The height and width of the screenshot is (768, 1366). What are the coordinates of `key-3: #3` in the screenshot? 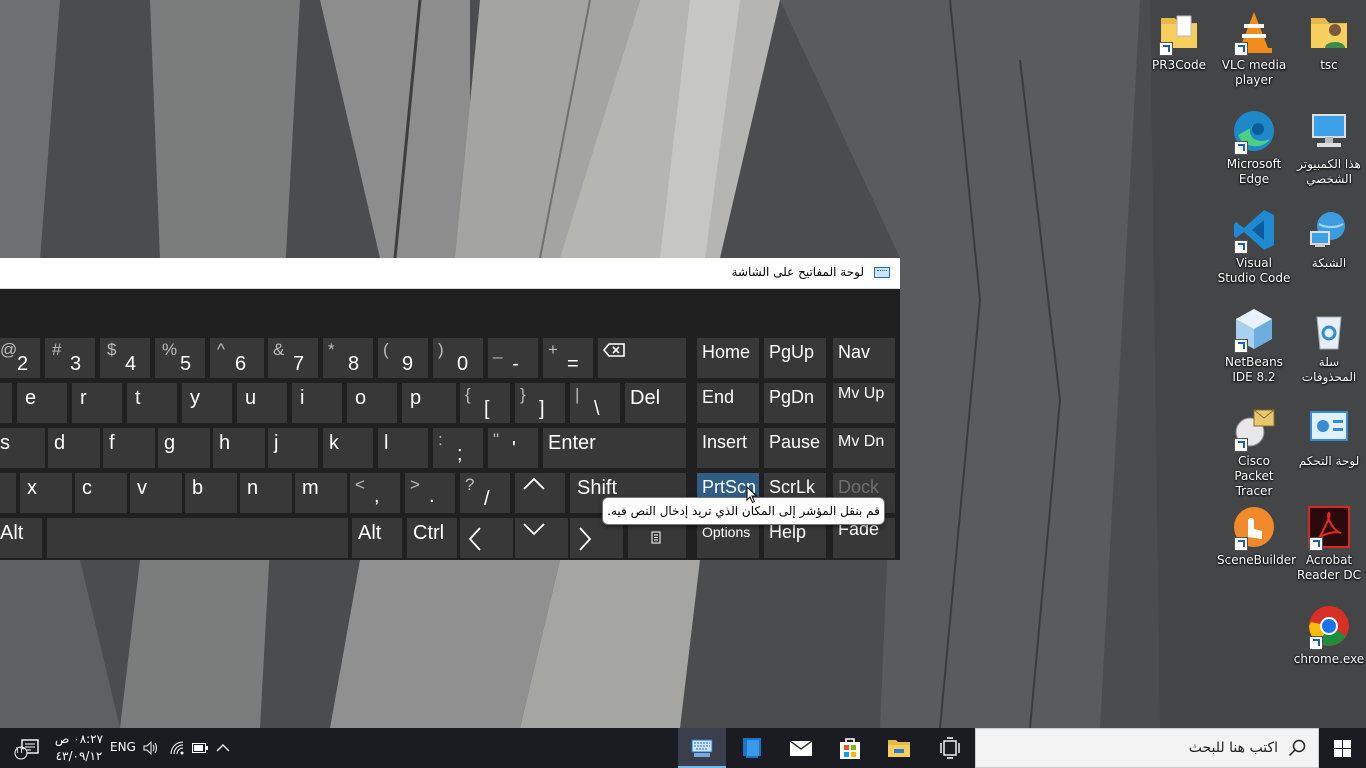 It's located at (70, 358).